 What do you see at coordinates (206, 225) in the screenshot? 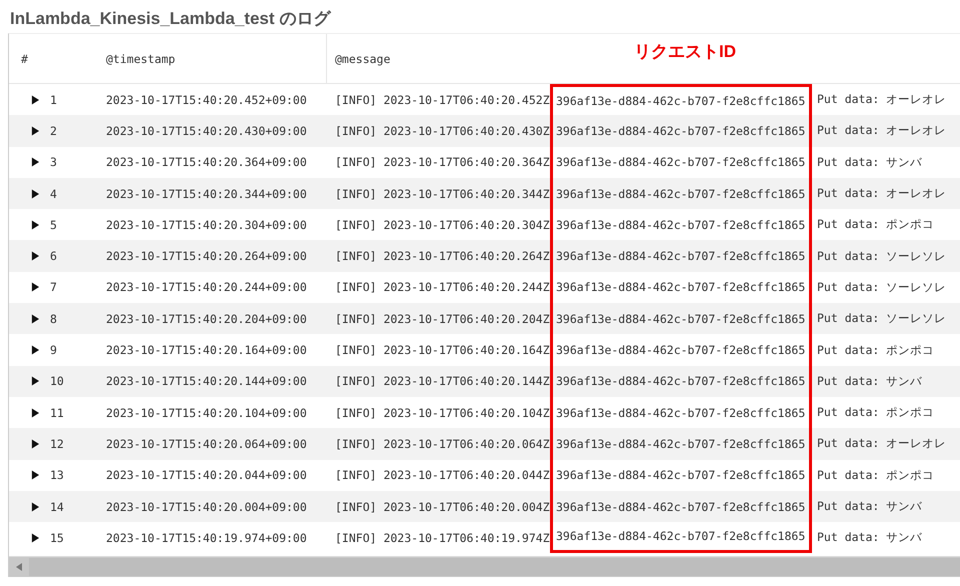
I see `timestamp-cell: 2023-10-17T15:40:20.304+09:00` at bounding box center [206, 225].